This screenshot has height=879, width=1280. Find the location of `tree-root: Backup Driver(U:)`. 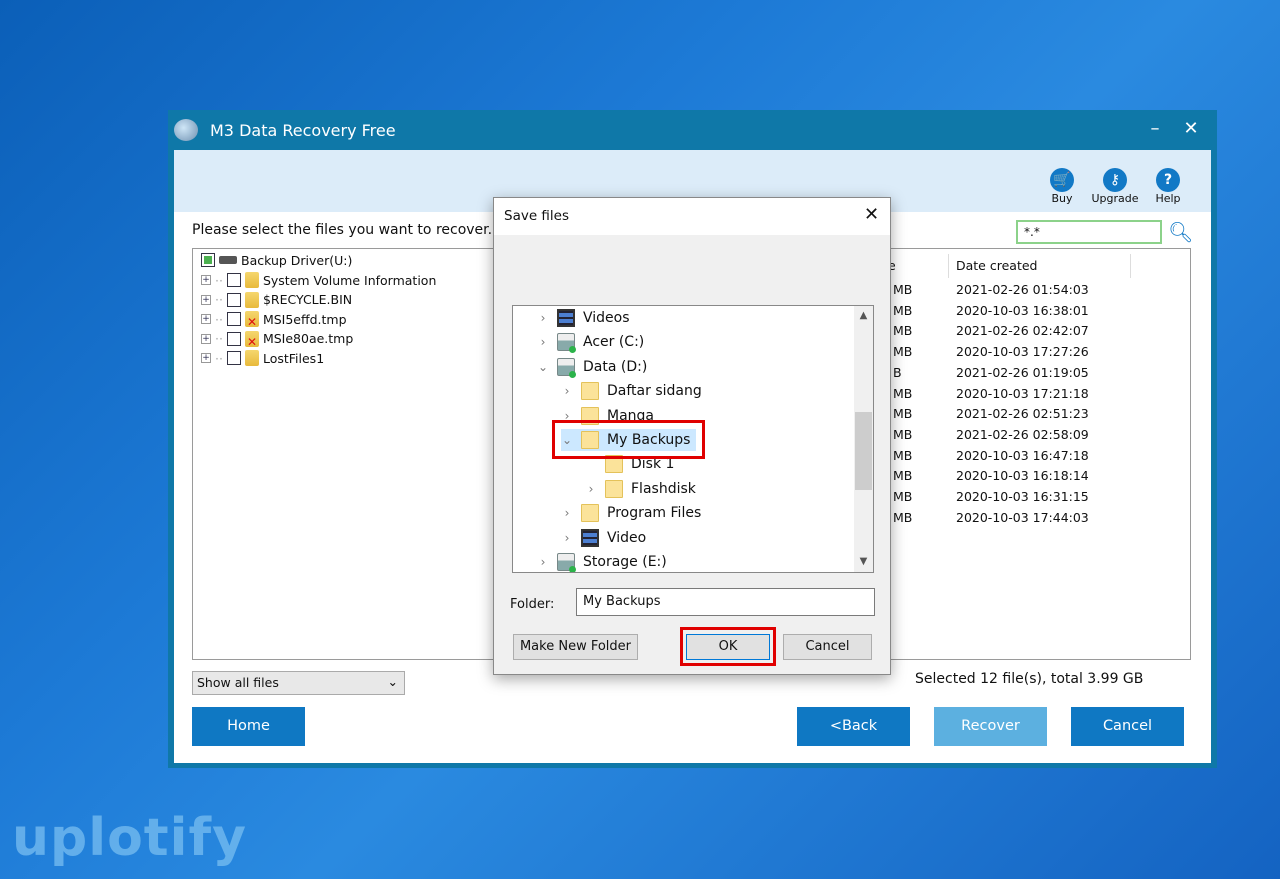

tree-root: Backup Driver(U:) is located at coordinates (276, 260).